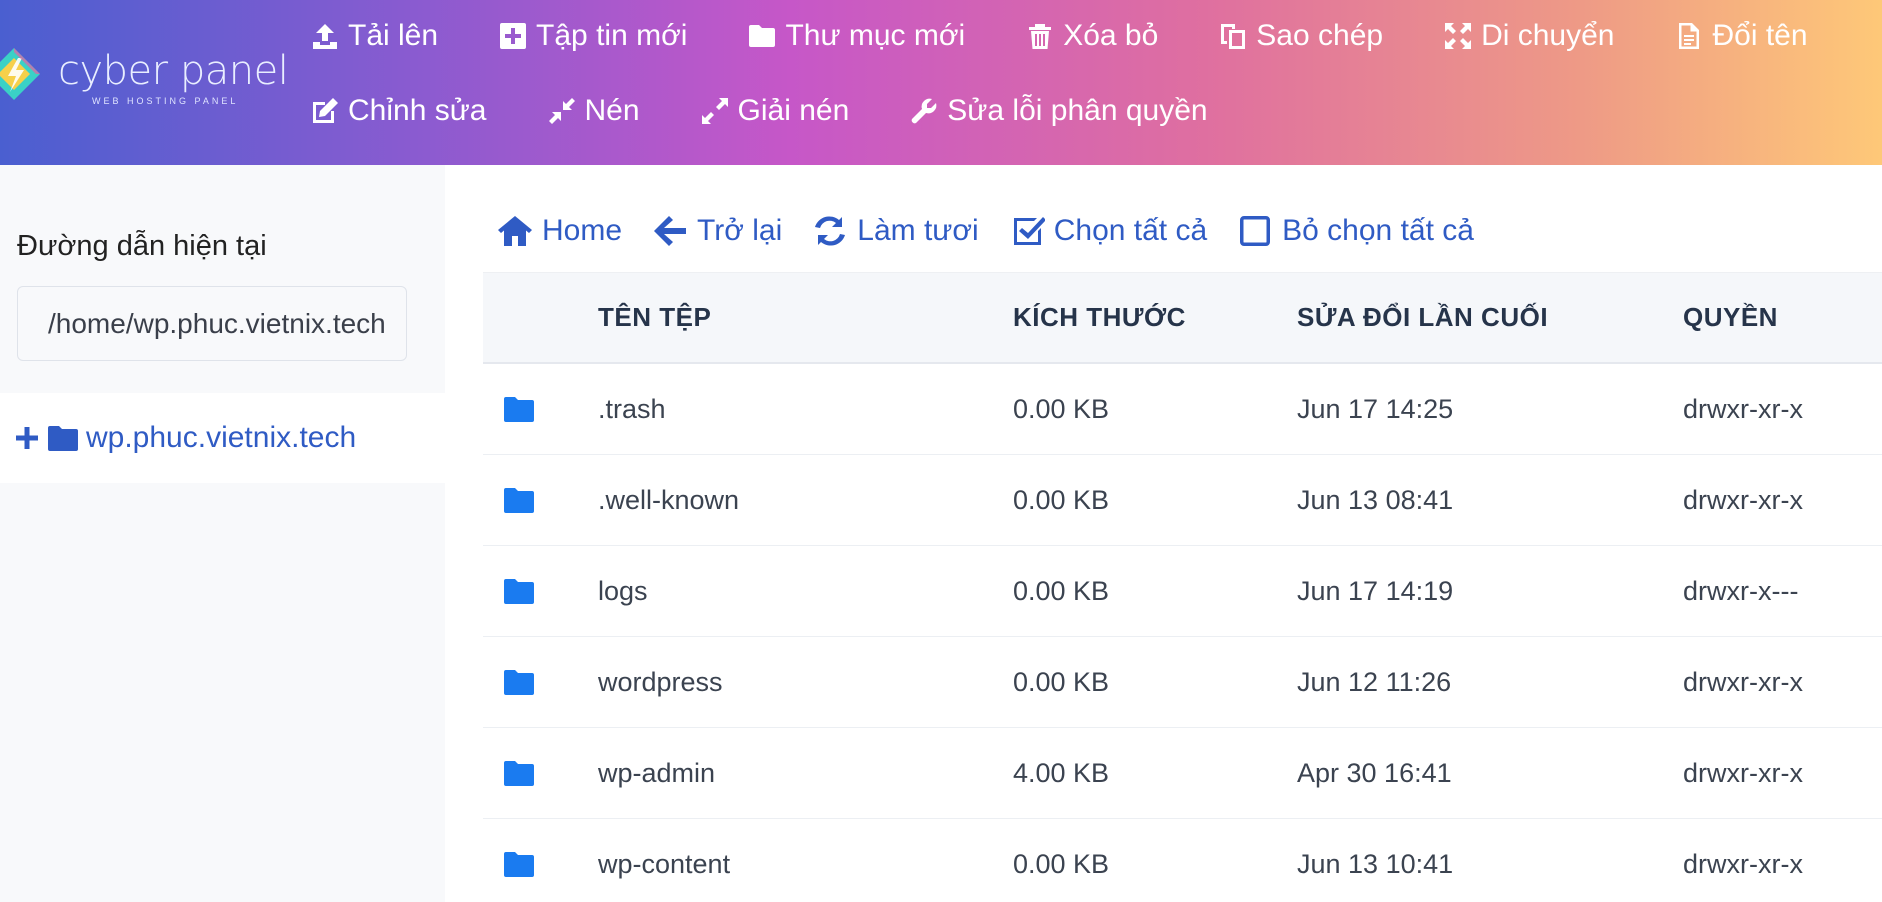 This screenshot has height=902, width=1882. I want to click on file-modified: Jun 17 14:19, so click(1375, 590).